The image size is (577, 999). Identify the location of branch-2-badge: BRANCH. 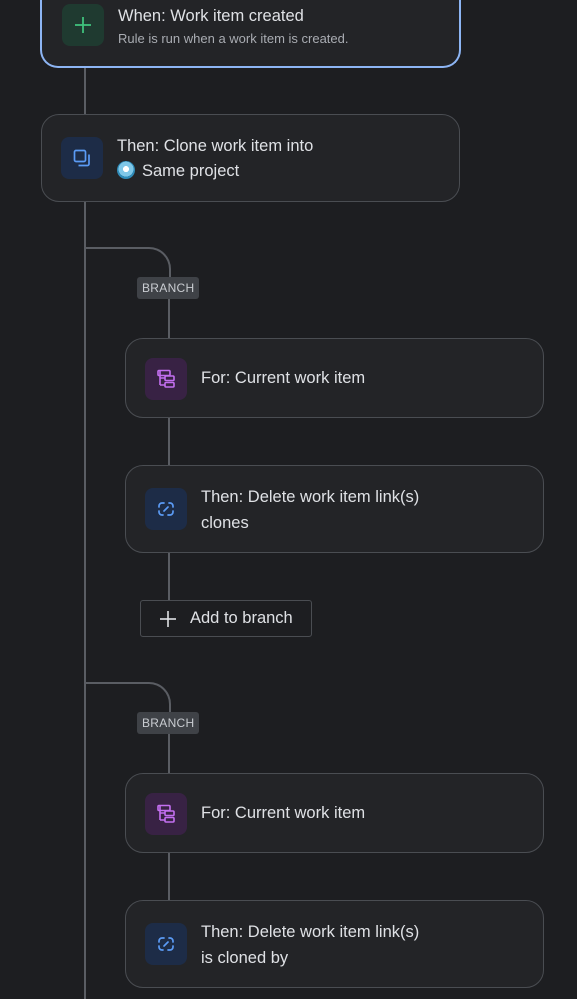
(168, 723).